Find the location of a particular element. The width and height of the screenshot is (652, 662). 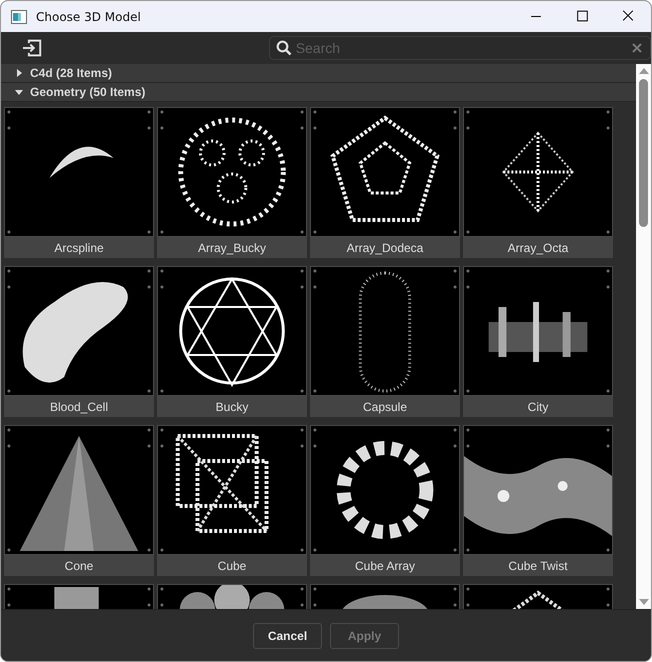

scroll-down-icon is located at coordinates (644, 602).